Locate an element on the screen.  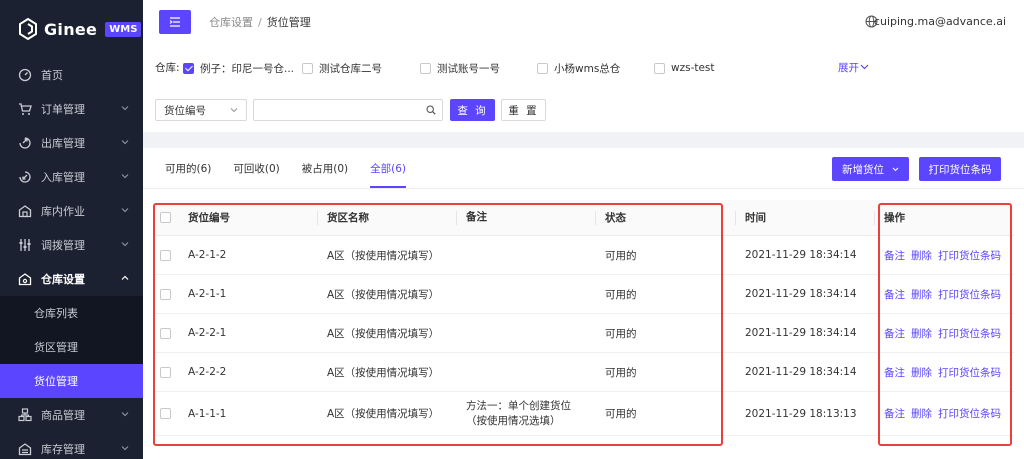
product-icon is located at coordinates (25, 415).